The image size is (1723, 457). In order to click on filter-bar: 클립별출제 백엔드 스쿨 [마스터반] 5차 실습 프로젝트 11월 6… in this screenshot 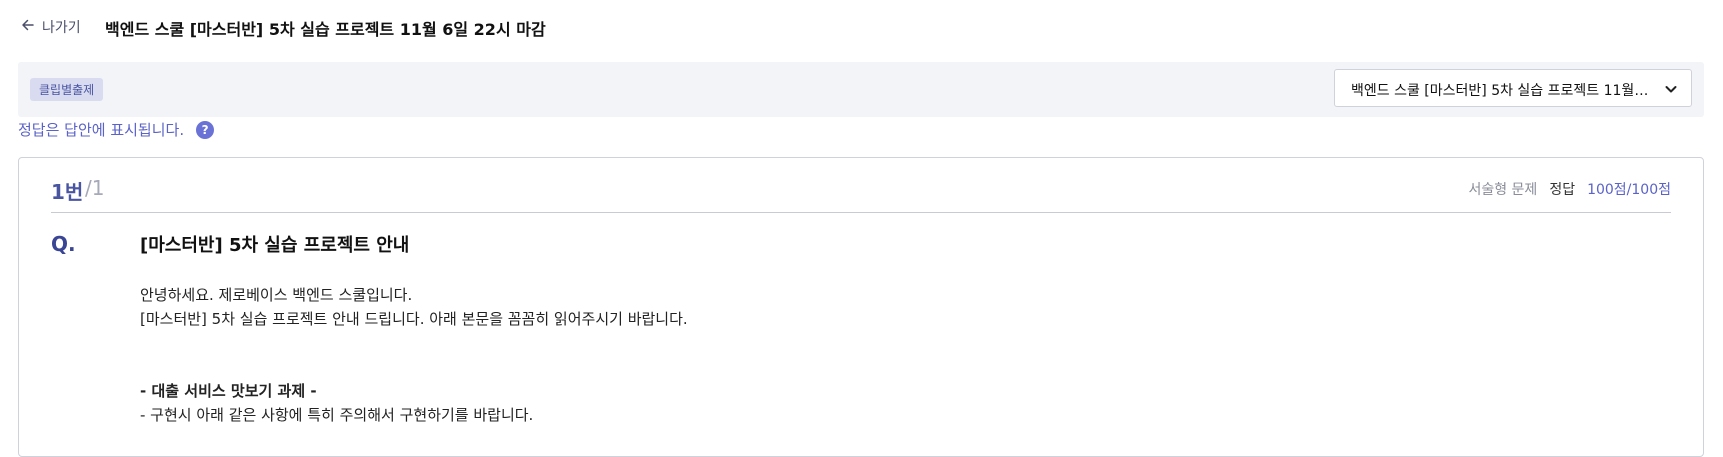, I will do `click(861, 89)`.